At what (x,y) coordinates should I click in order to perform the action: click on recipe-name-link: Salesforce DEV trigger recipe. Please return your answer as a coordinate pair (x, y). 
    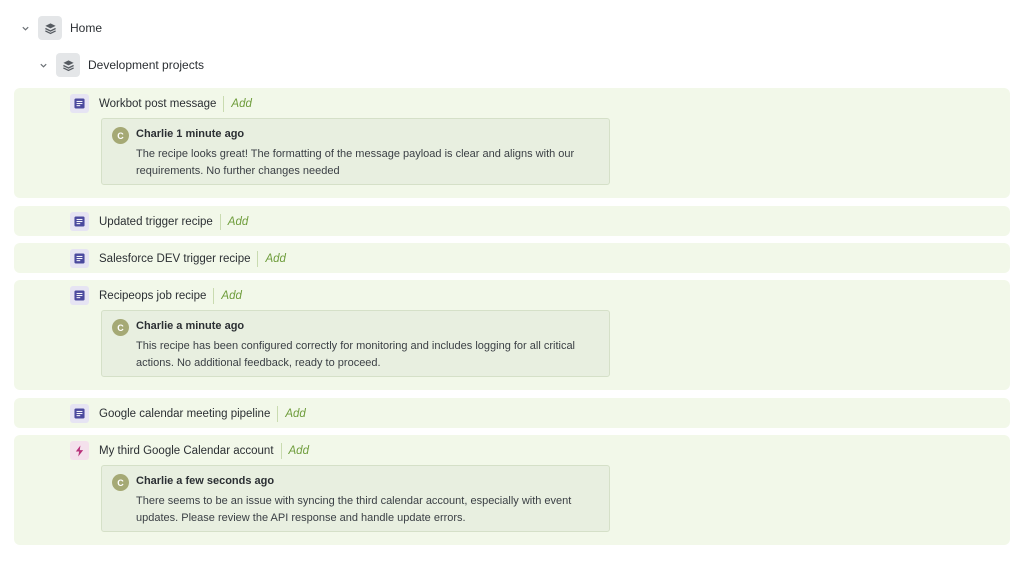
    Looking at the image, I should click on (174, 259).